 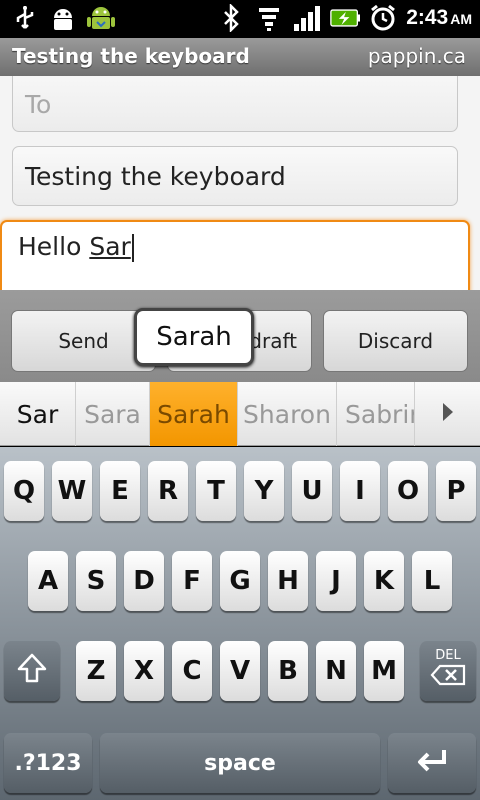 What do you see at coordinates (231, 18) in the screenshot?
I see `bluetooth-icon` at bounding box center [231, 18].